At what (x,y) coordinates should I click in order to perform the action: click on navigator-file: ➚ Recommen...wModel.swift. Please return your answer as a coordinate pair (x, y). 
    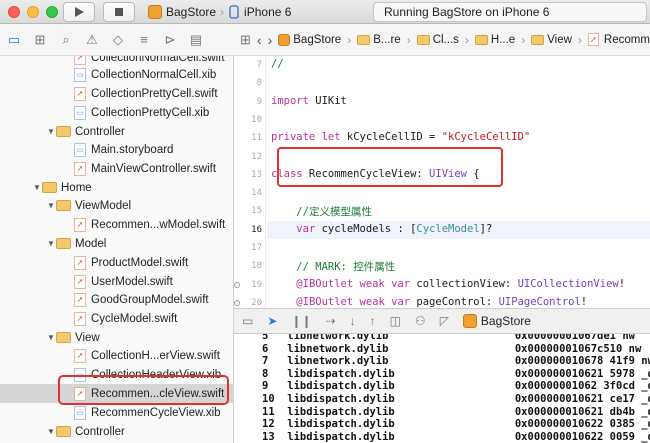
    Looking at the image, I should click on (116, 224).